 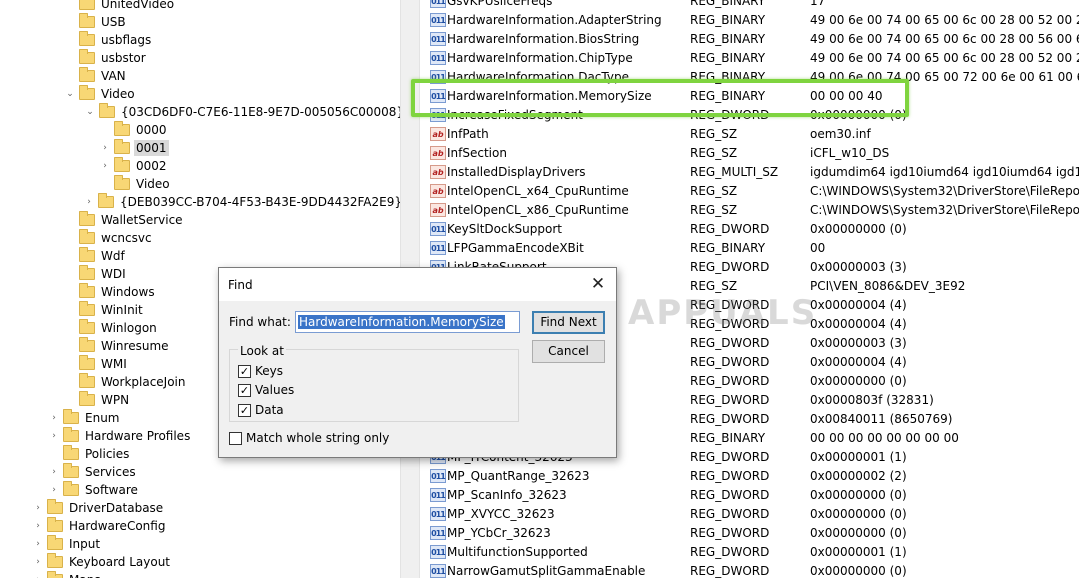 What do you see at coordinates (850, 152) in the screenshot?
I see `value-data: iCFL_w10_DS` at bounding box center [850, 152].